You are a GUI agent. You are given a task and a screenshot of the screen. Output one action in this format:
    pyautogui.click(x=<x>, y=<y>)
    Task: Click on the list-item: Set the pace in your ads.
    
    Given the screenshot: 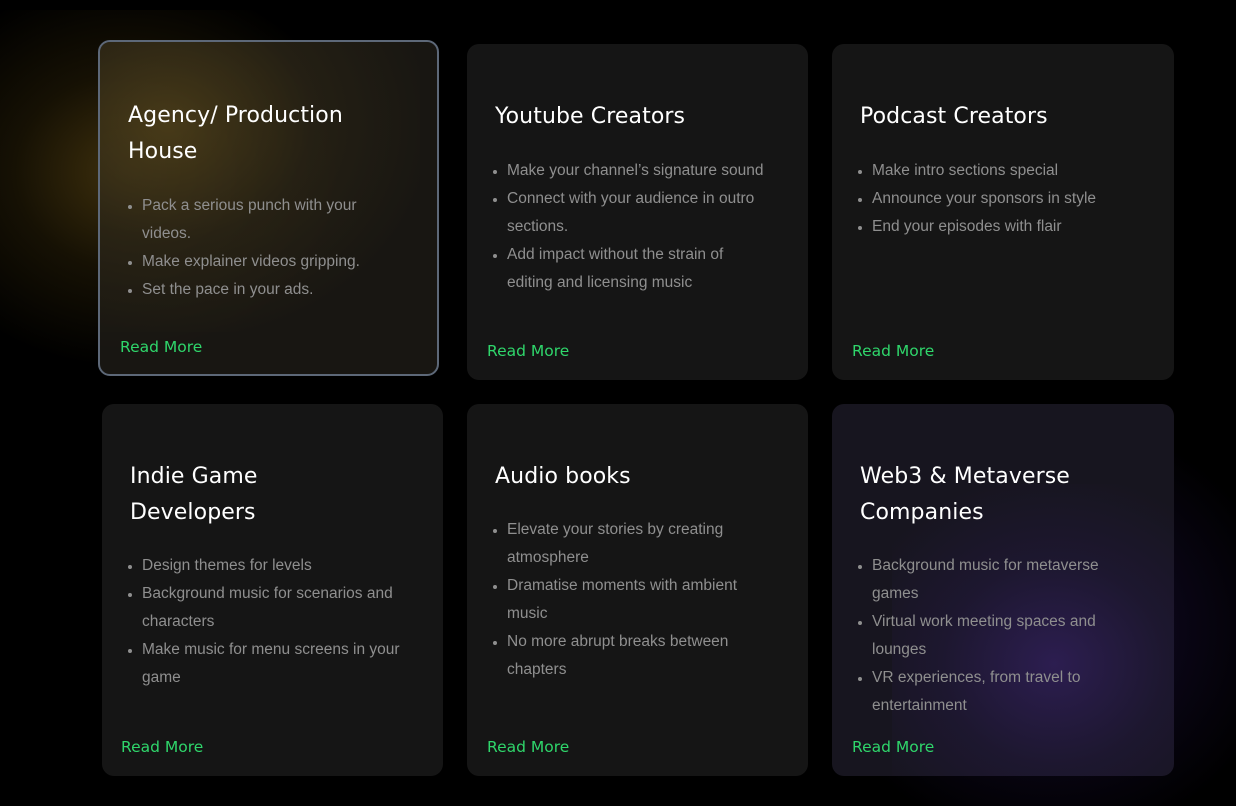 What is the action you would take?
    pyautogui.click(x=267, y=290)
    